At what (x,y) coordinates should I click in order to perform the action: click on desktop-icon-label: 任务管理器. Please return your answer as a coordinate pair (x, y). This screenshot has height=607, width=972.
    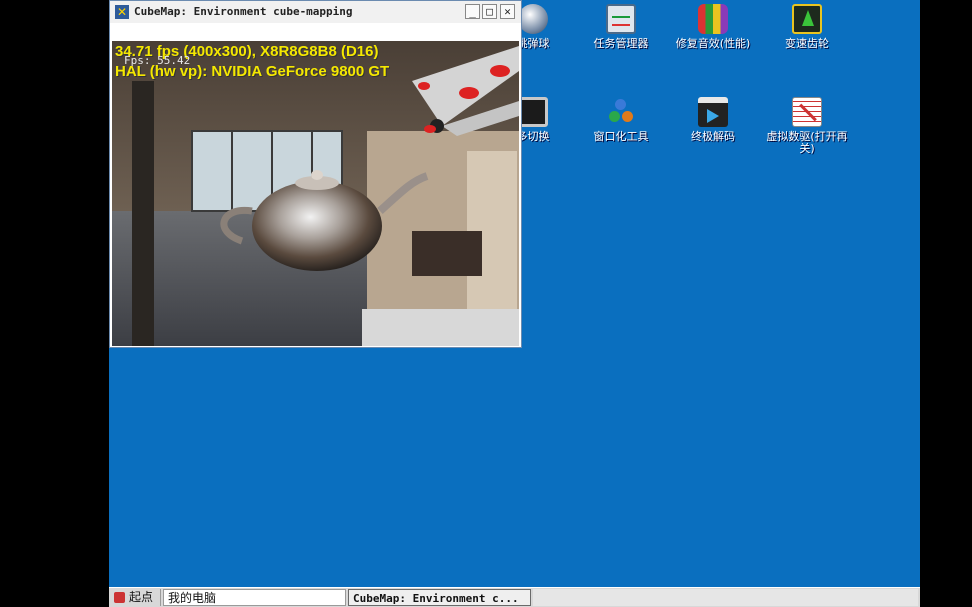
    Looking at the image, I should click on (621, 43).